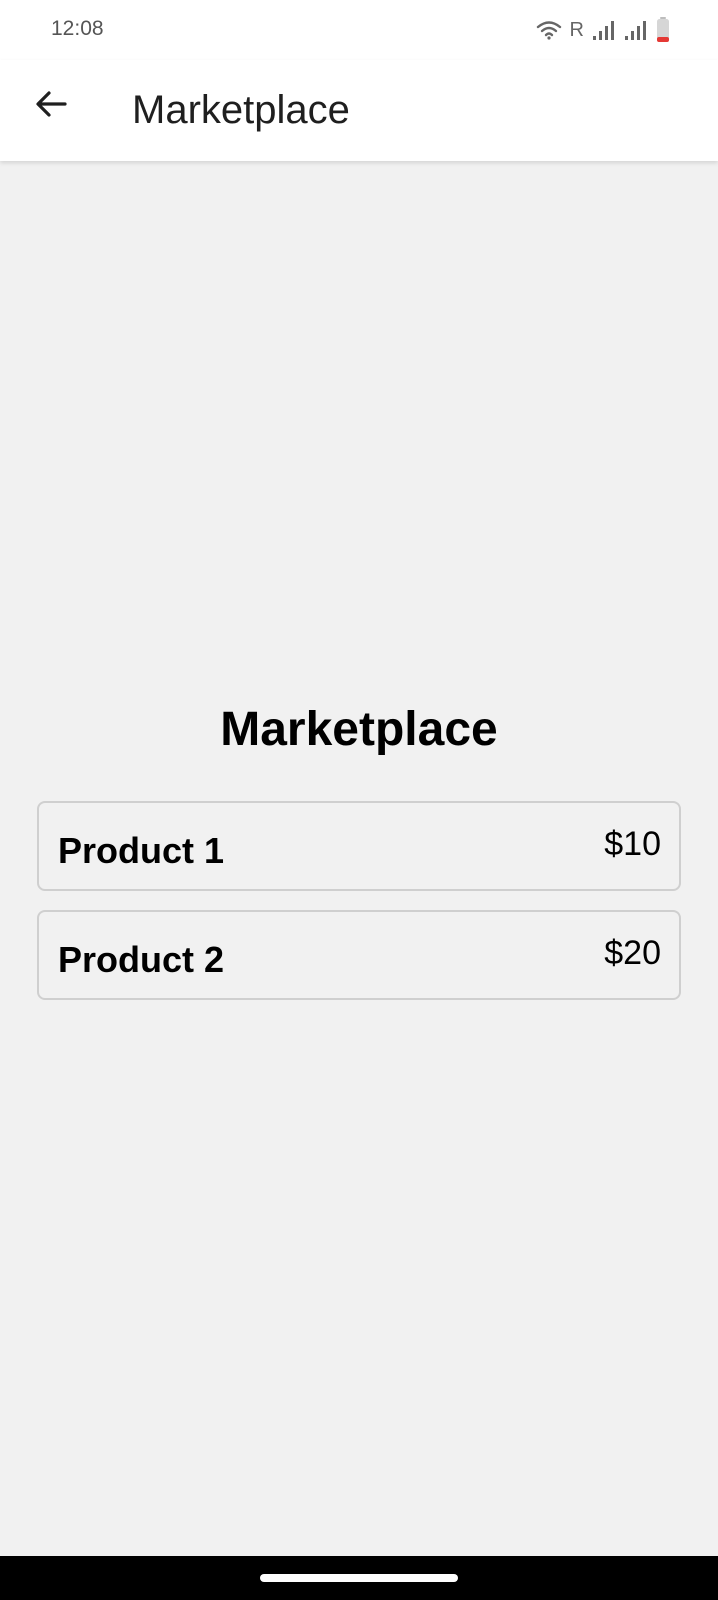 The image size is (718, 1600). What do you see at coordinates (359, 30) in the screenshot?
I see `status-bar: 12:08 R` at bounding box center [359, 30].